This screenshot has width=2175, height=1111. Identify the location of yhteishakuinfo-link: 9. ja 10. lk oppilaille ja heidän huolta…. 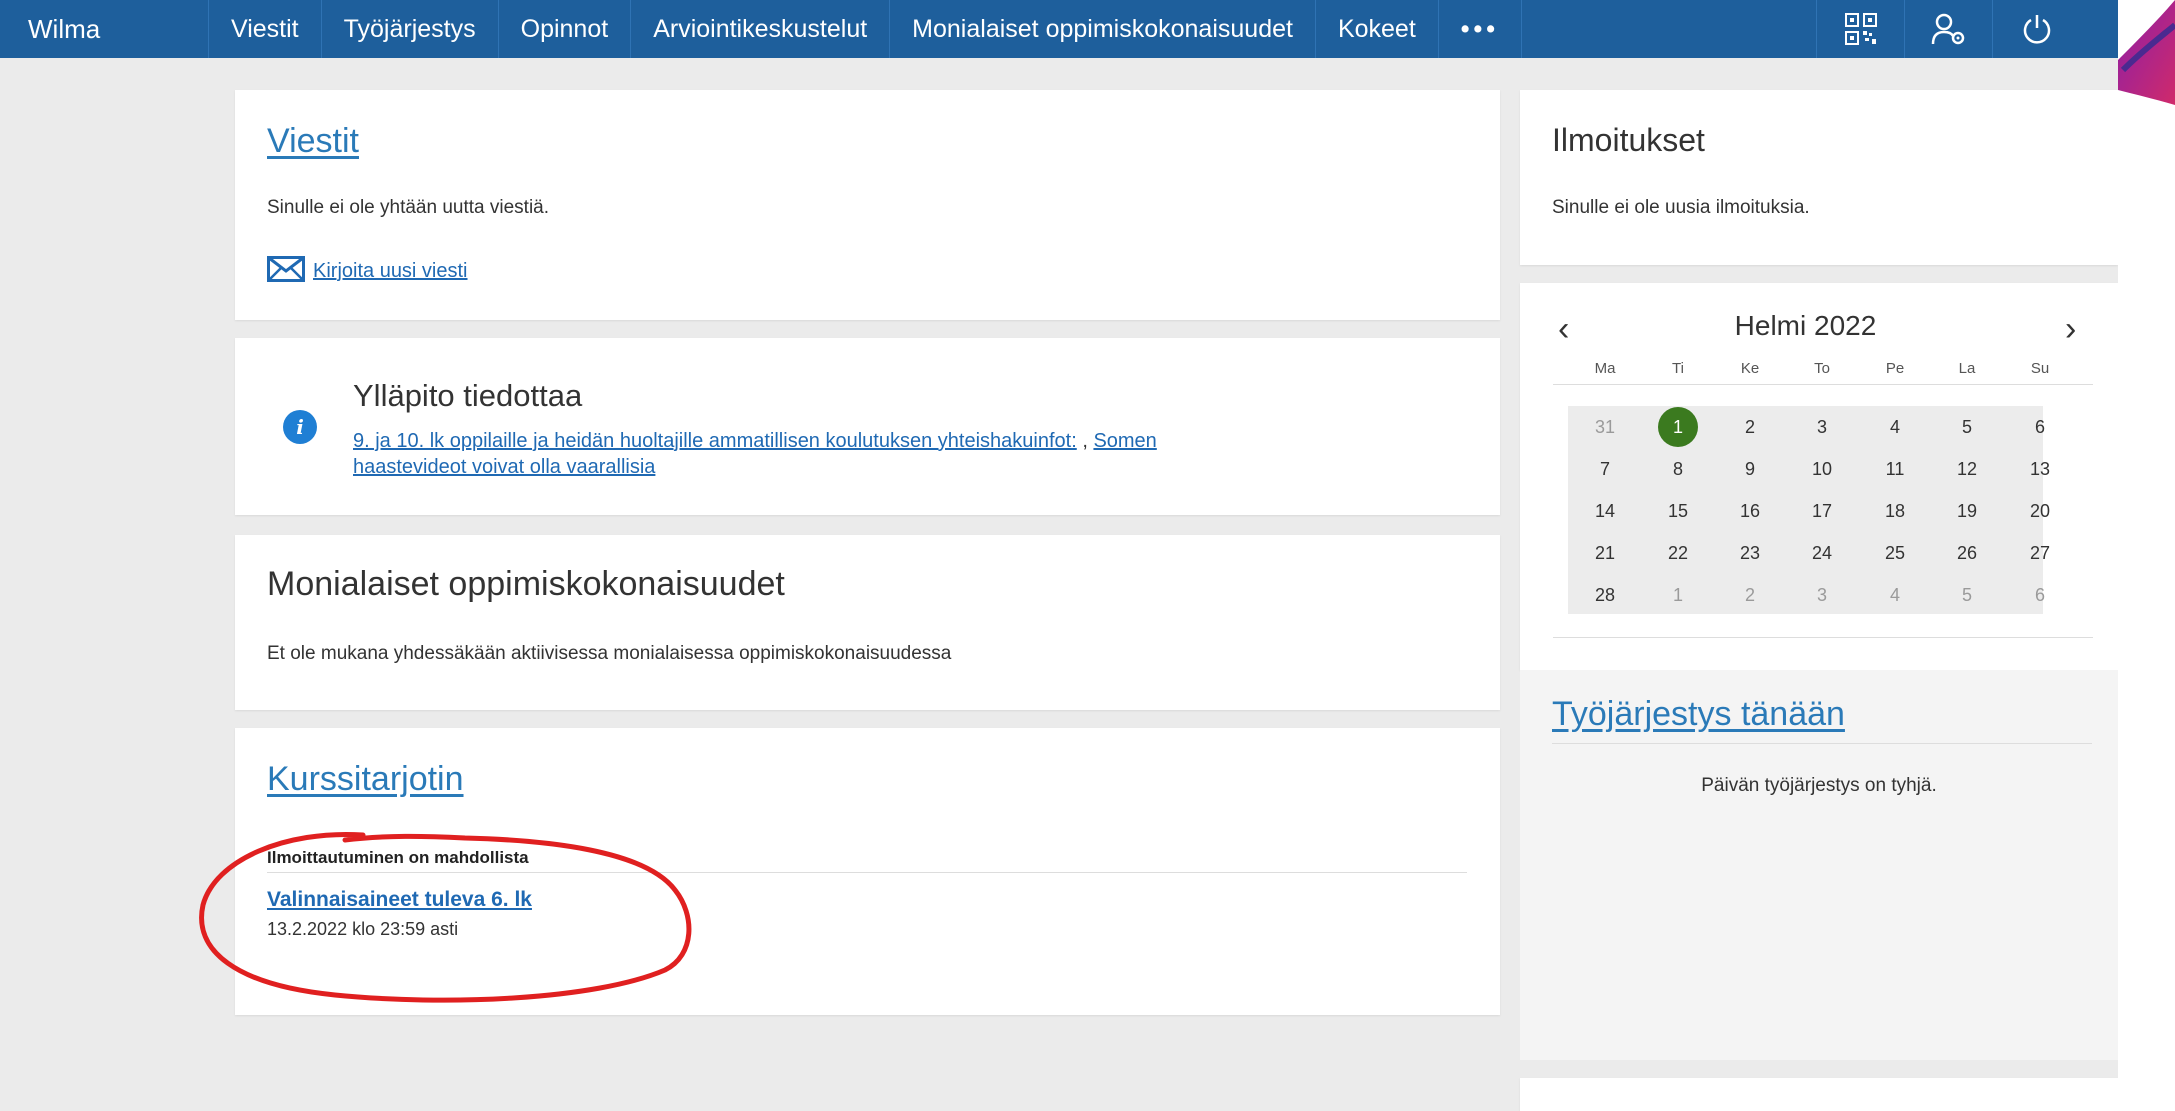
(715, 441).